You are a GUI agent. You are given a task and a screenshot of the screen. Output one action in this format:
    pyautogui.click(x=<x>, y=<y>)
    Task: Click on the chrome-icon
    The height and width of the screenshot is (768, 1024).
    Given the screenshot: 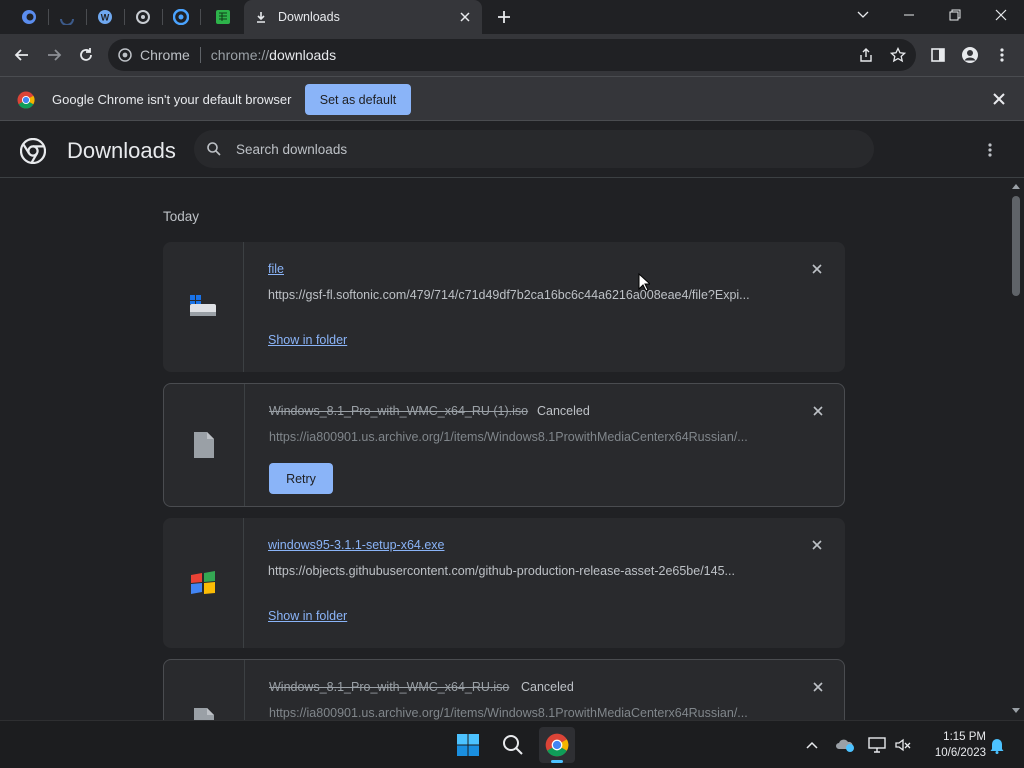 What is the action you would take?
    pyautogui.click(x=125, y=55)
    